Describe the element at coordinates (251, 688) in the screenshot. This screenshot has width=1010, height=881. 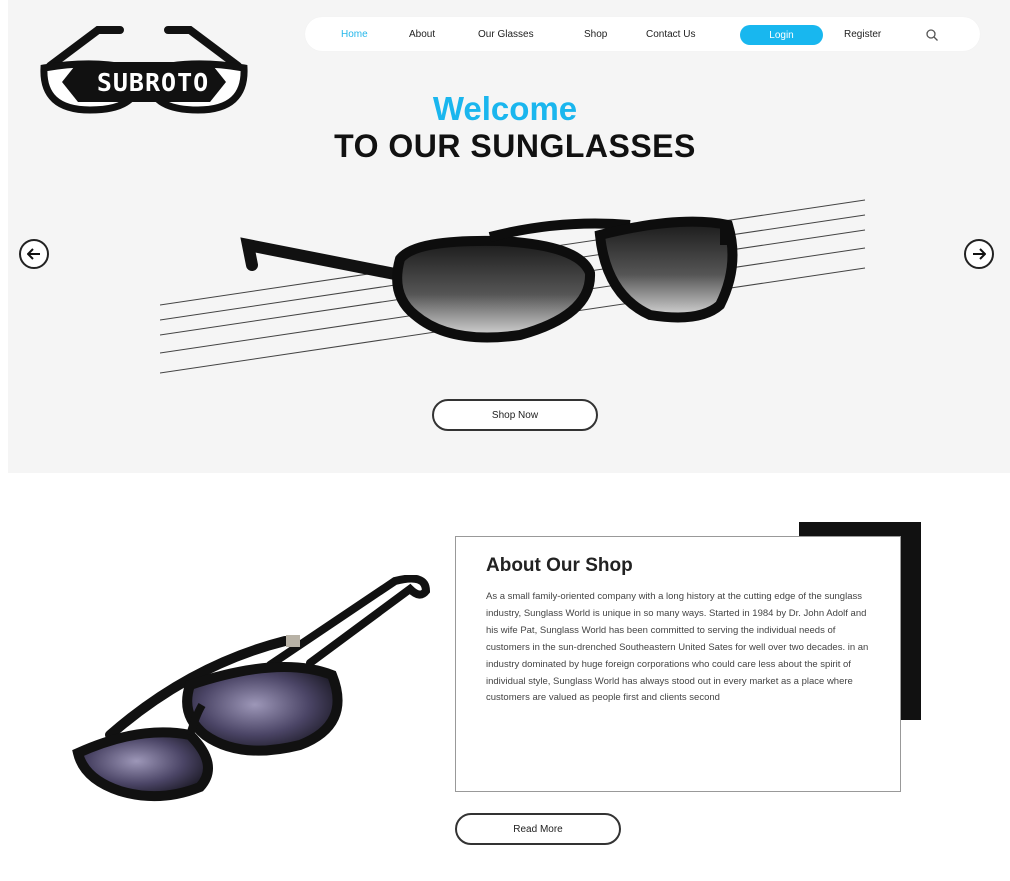
I see `about-sunglasses-image` at that location.